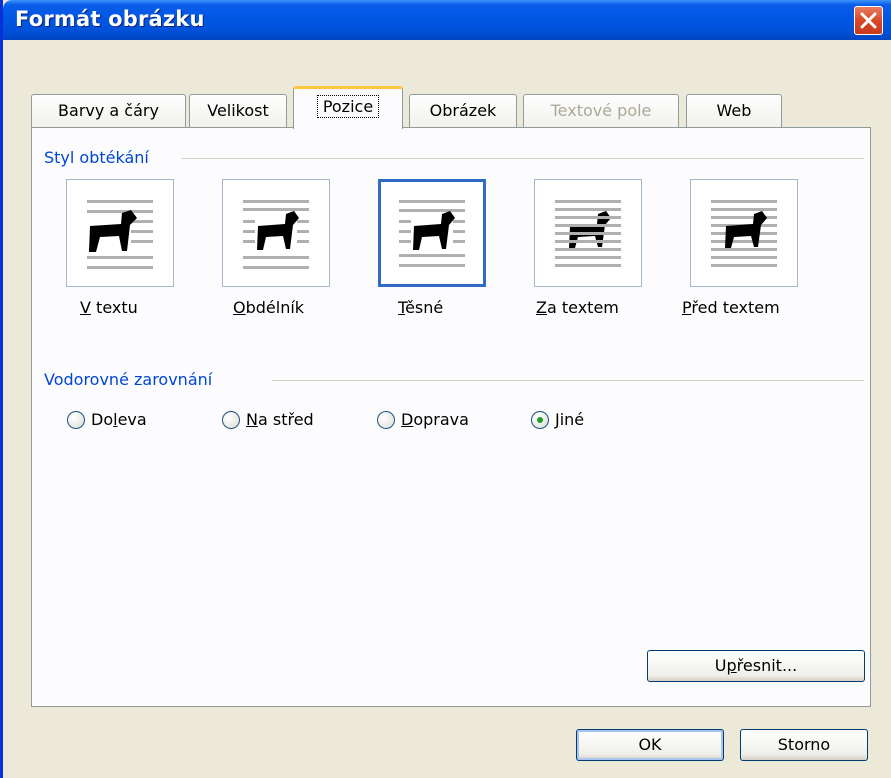  Describe the element at coordinates (601, 111) in the screenshot. I see `tab-text-box: Textové pole` at that location.